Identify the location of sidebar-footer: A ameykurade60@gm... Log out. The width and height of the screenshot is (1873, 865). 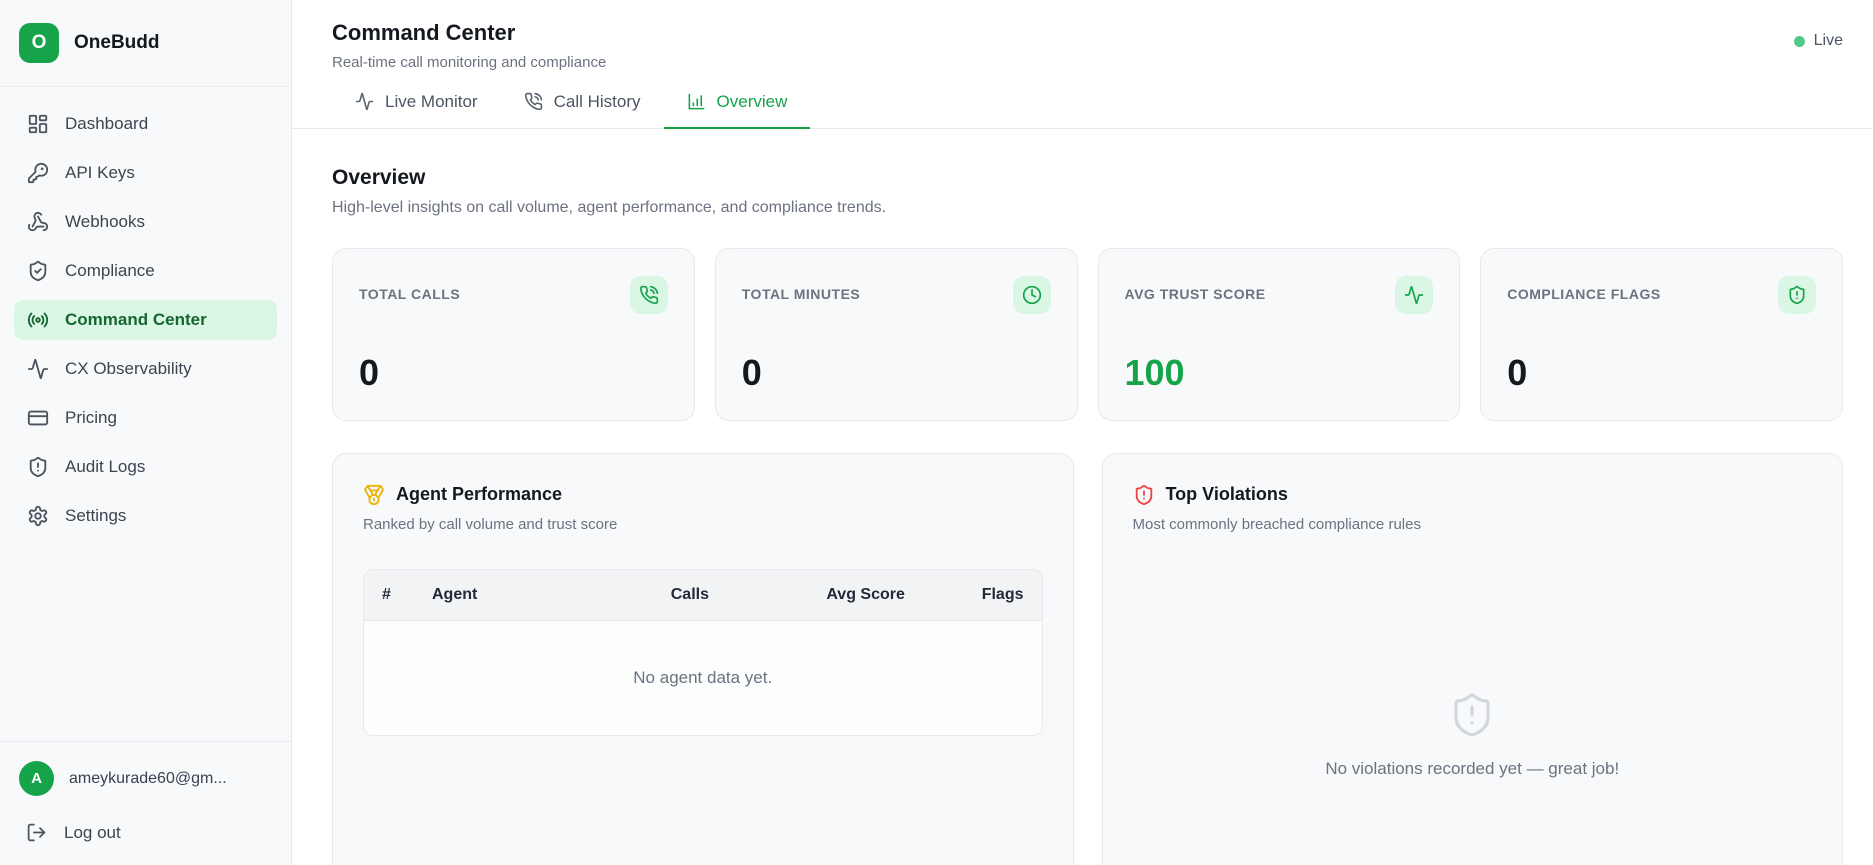
(145, 803).